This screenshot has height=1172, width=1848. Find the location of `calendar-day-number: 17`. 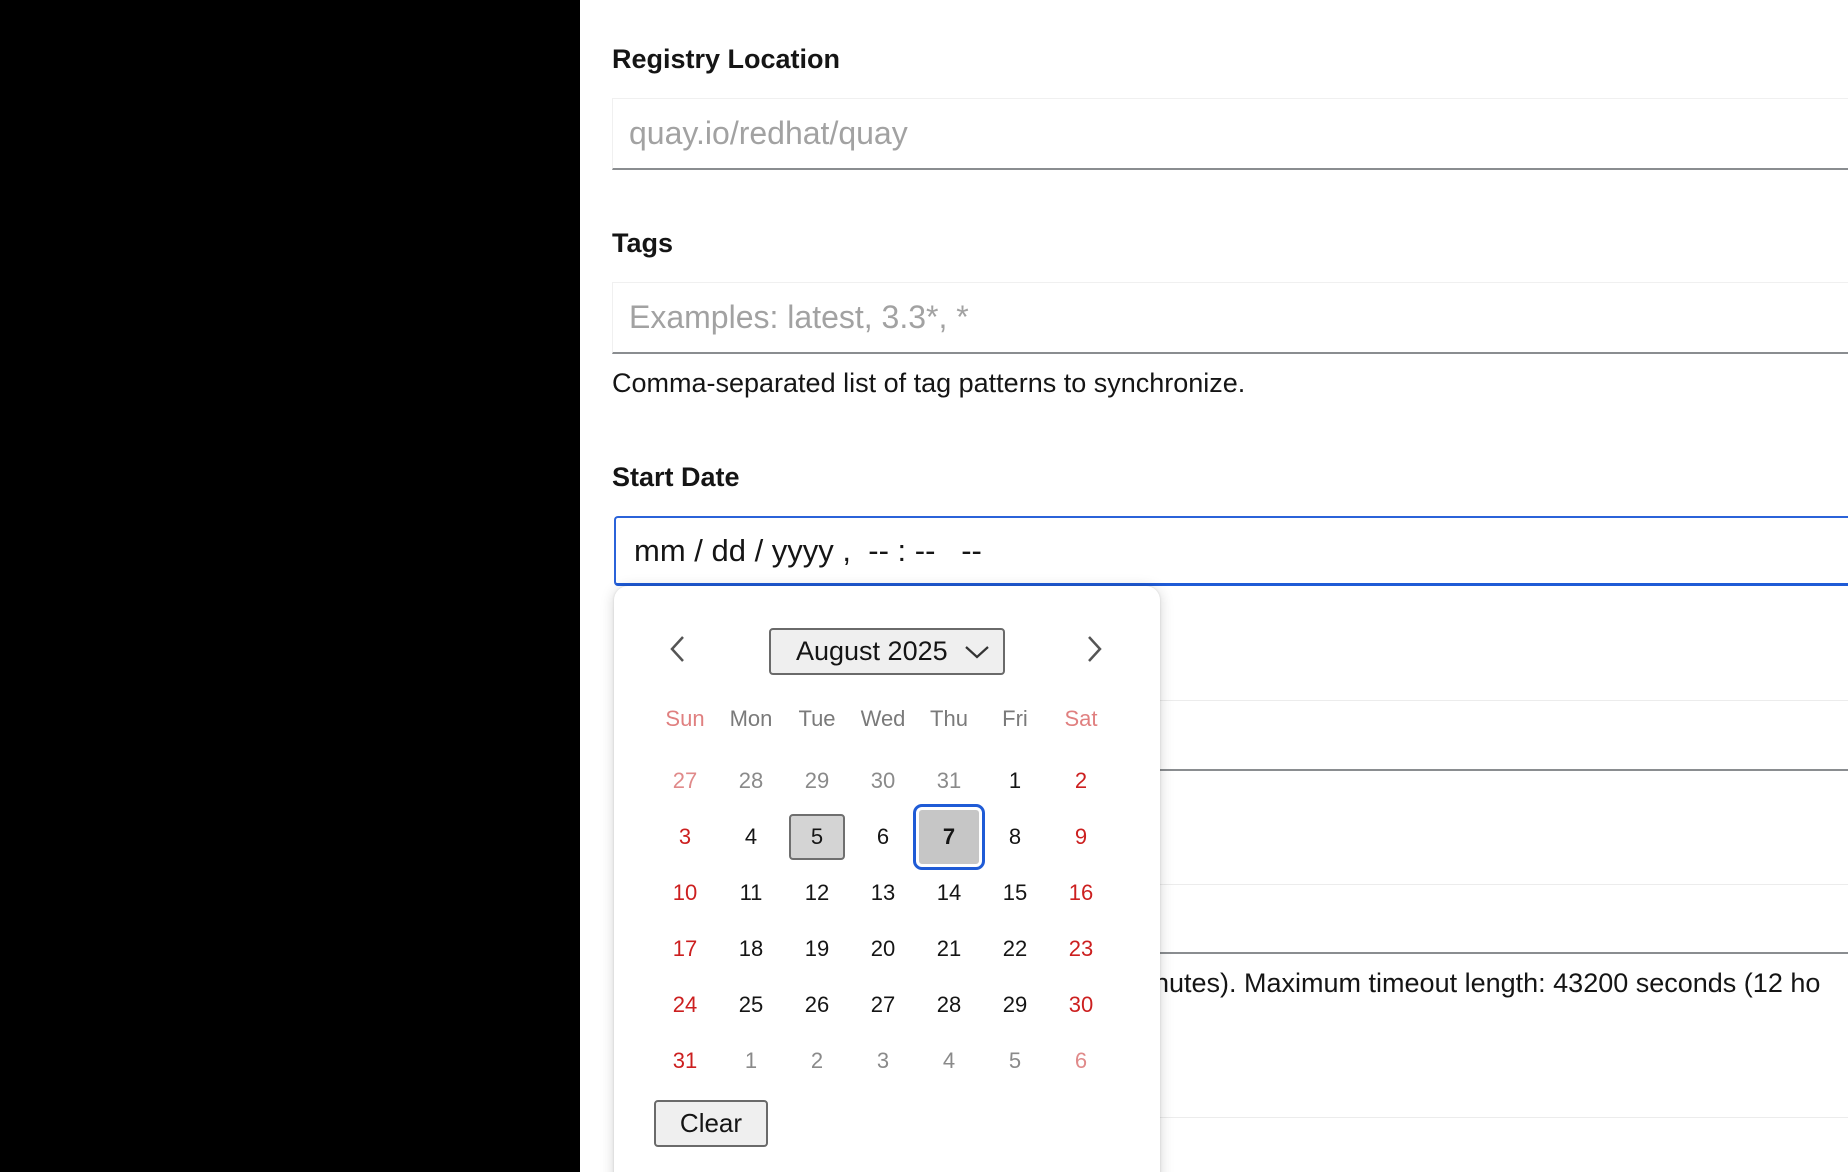

calendar-day-number: 17 is located at coordinates (685, 948).